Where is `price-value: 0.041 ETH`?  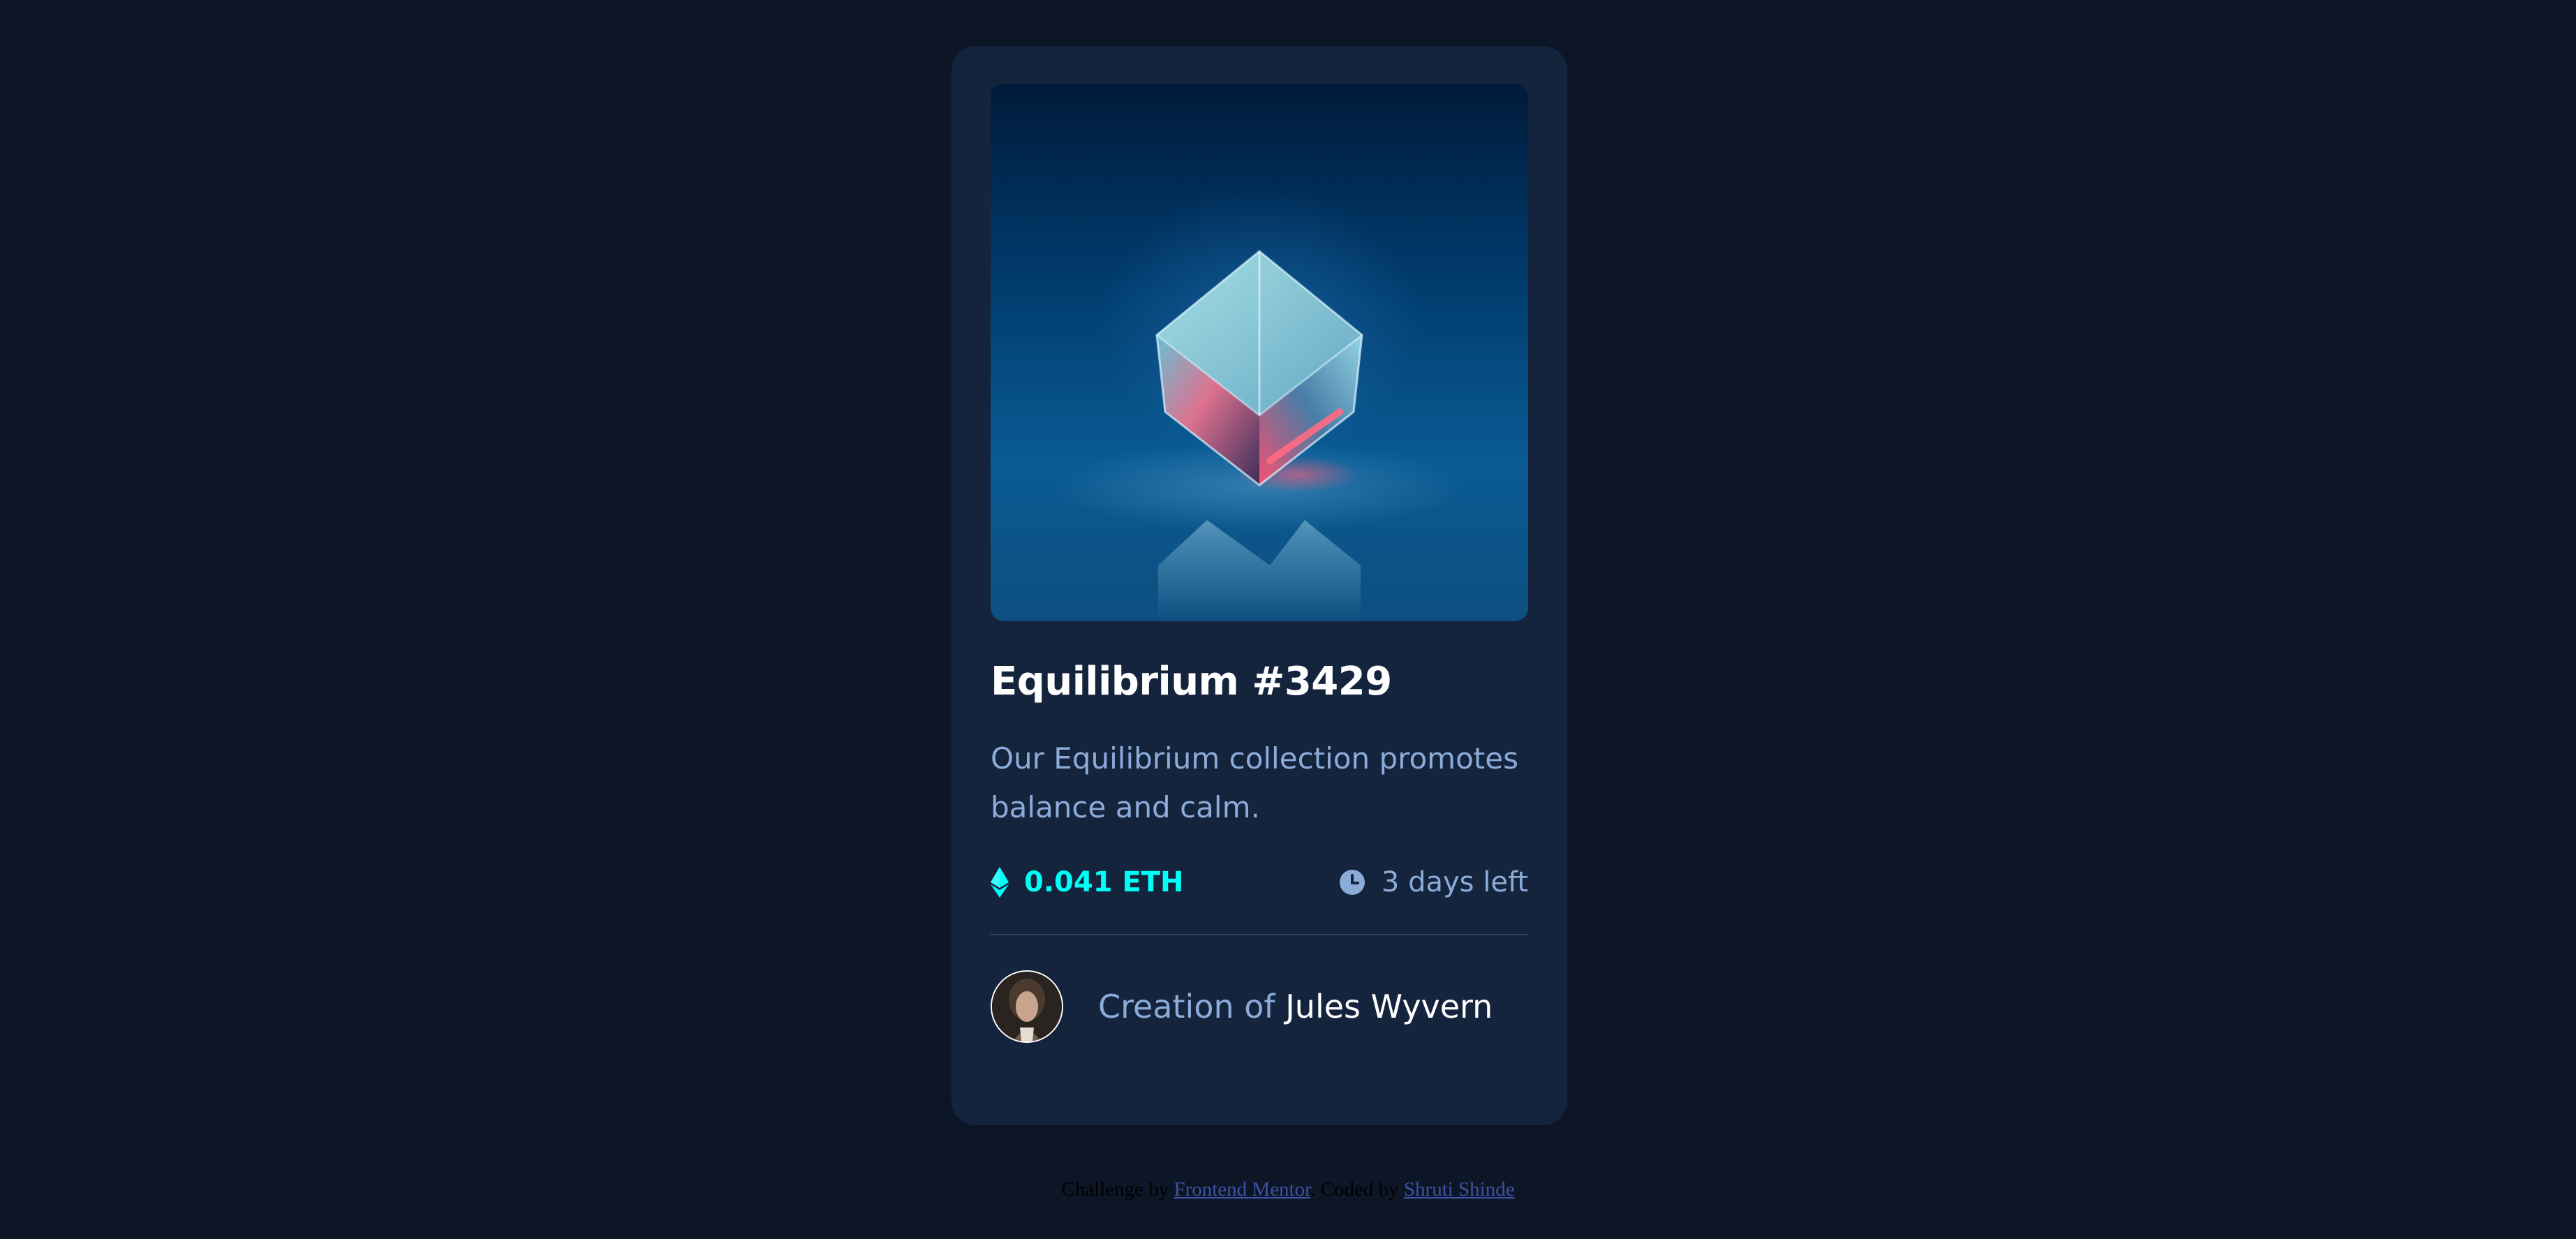 price-value: 0.041 ETH is located at coordinates (1104, 882).